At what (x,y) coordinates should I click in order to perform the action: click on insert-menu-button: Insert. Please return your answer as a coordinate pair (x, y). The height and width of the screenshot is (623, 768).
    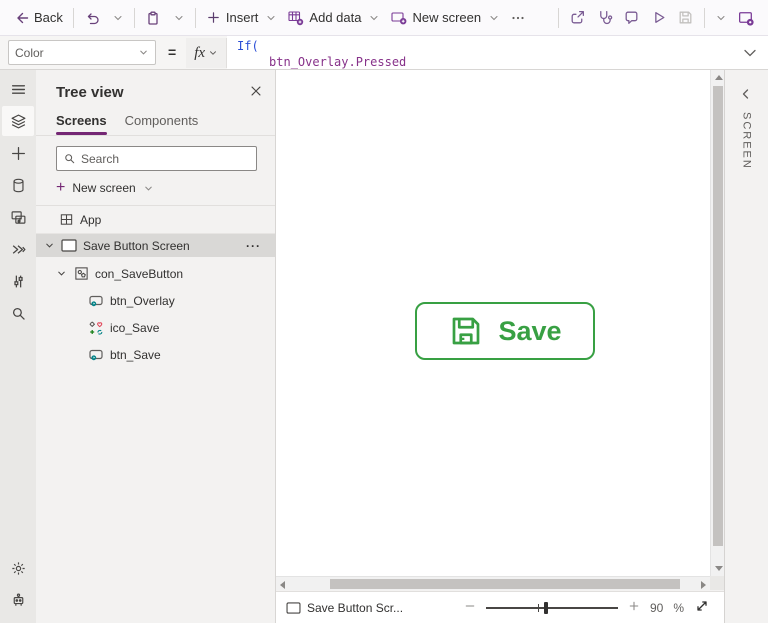
    Looking at the image, I should click on (242, 18).